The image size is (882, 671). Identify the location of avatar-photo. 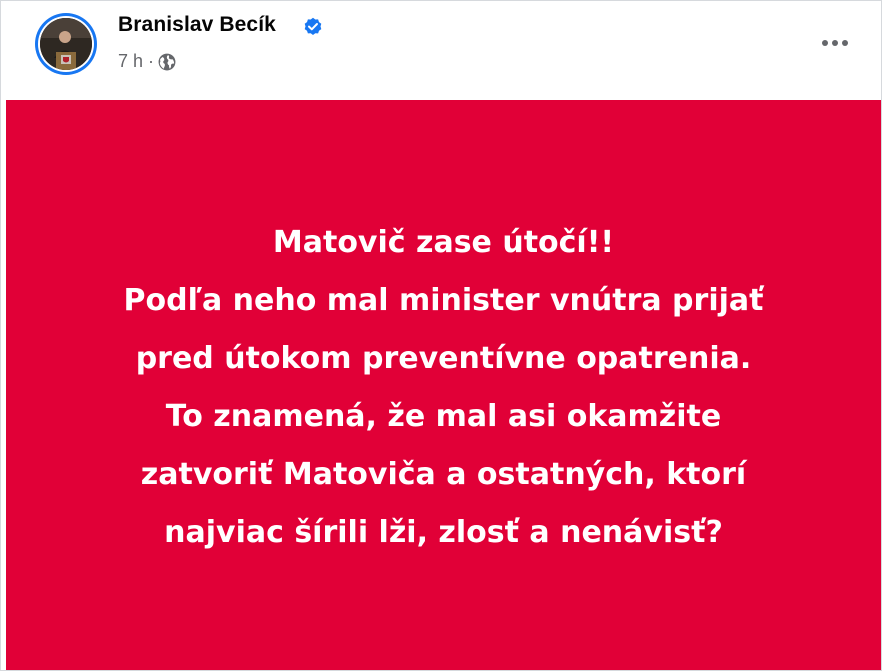
(66, 44).